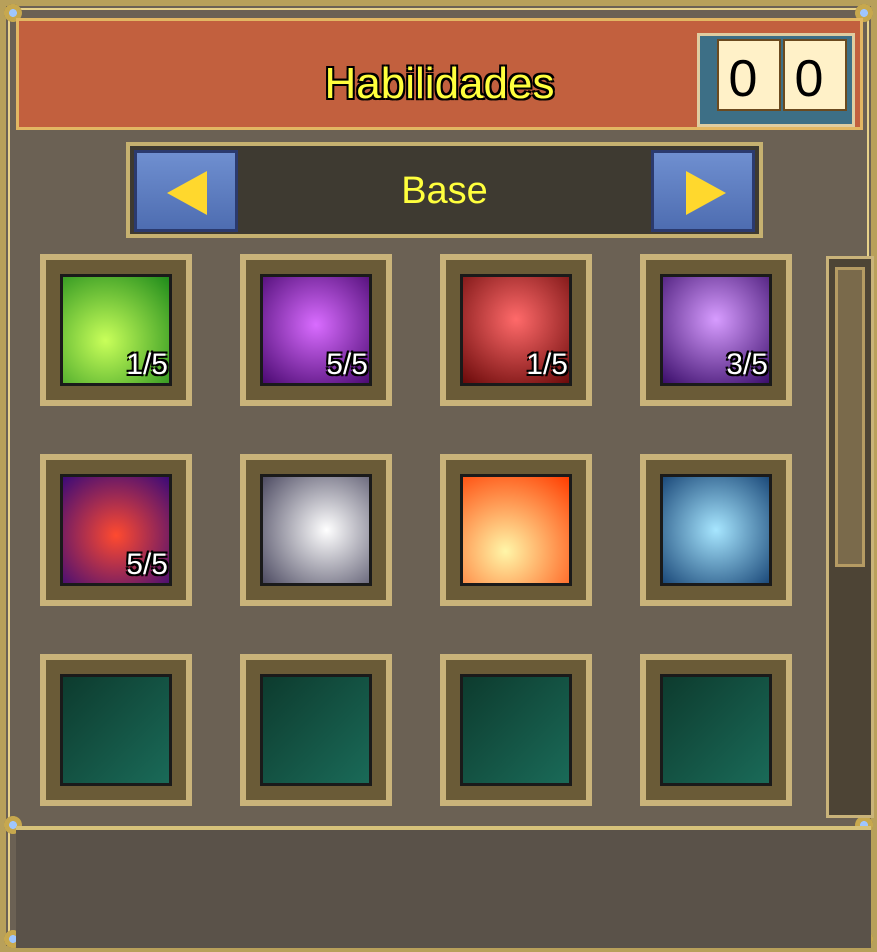  I want to click on tab-label: Base, so click(444, 191).